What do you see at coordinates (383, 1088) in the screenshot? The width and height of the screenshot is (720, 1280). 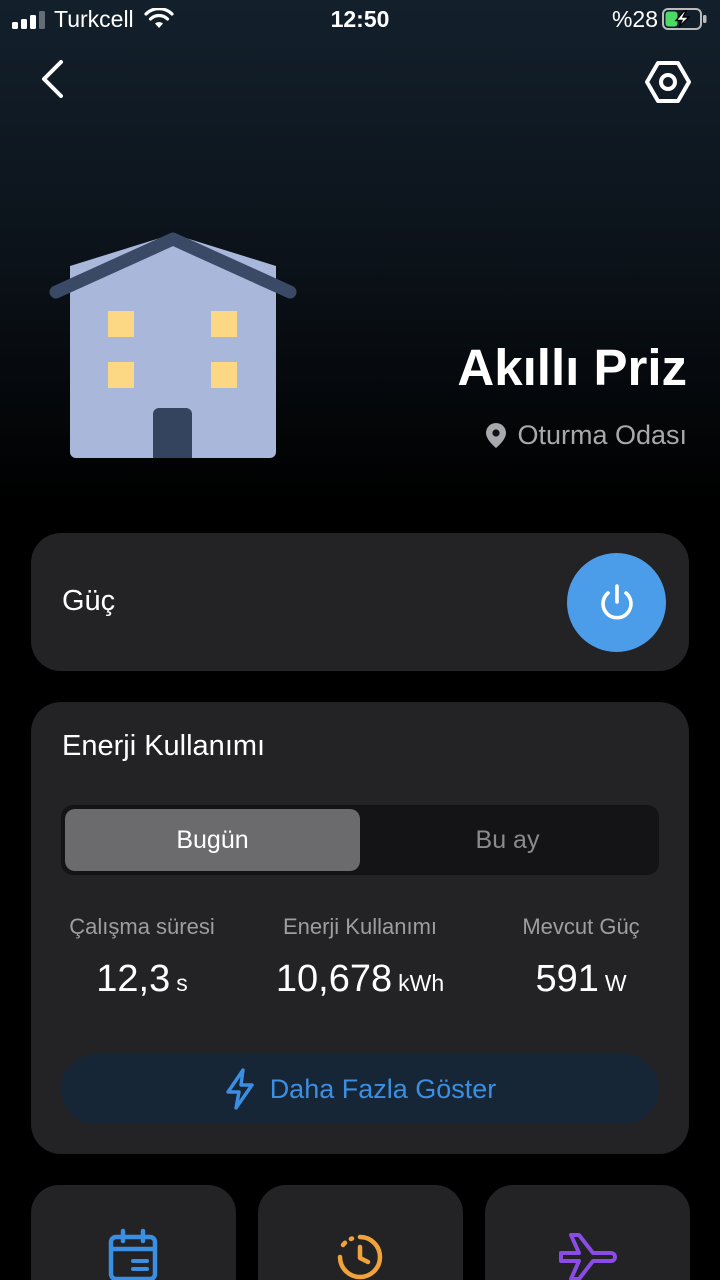 I see `show-more-label: Daha Fazla Göster` at bounding box center [383, 1088].